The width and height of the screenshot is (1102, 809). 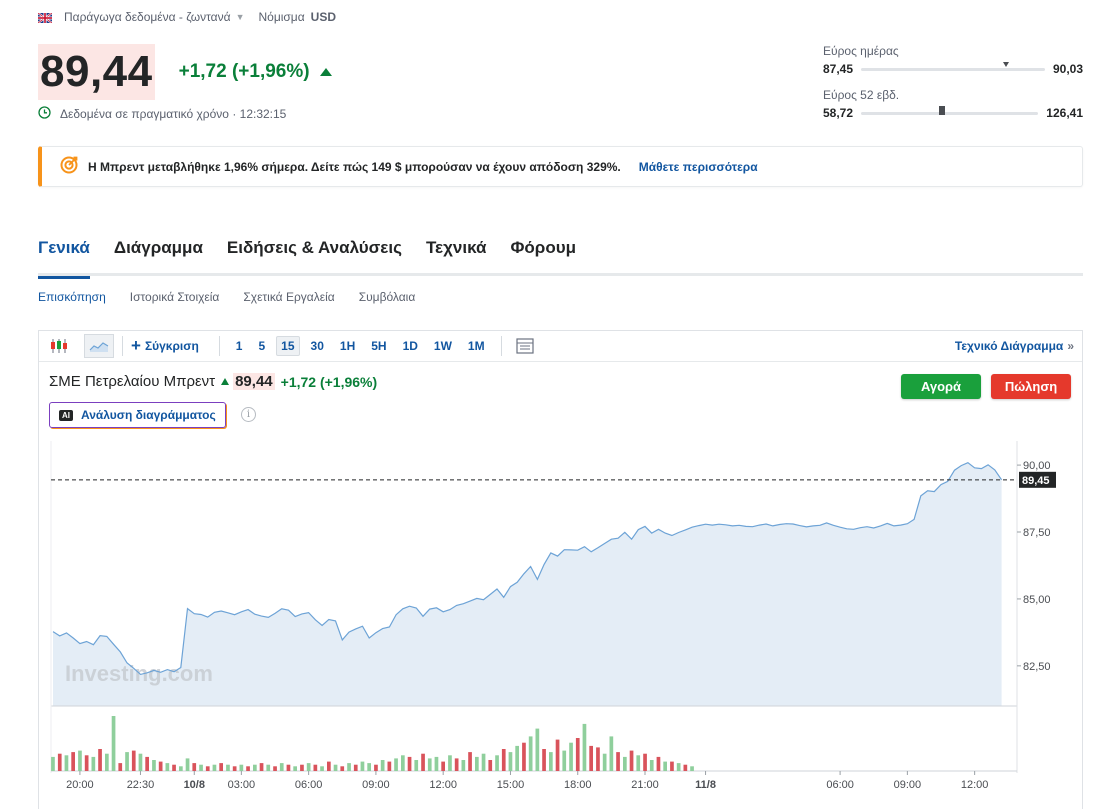 What do you see at coordinates (261, 346) in the screenshot?
I see `interval-5: 5` at bounding box center [261, 346].